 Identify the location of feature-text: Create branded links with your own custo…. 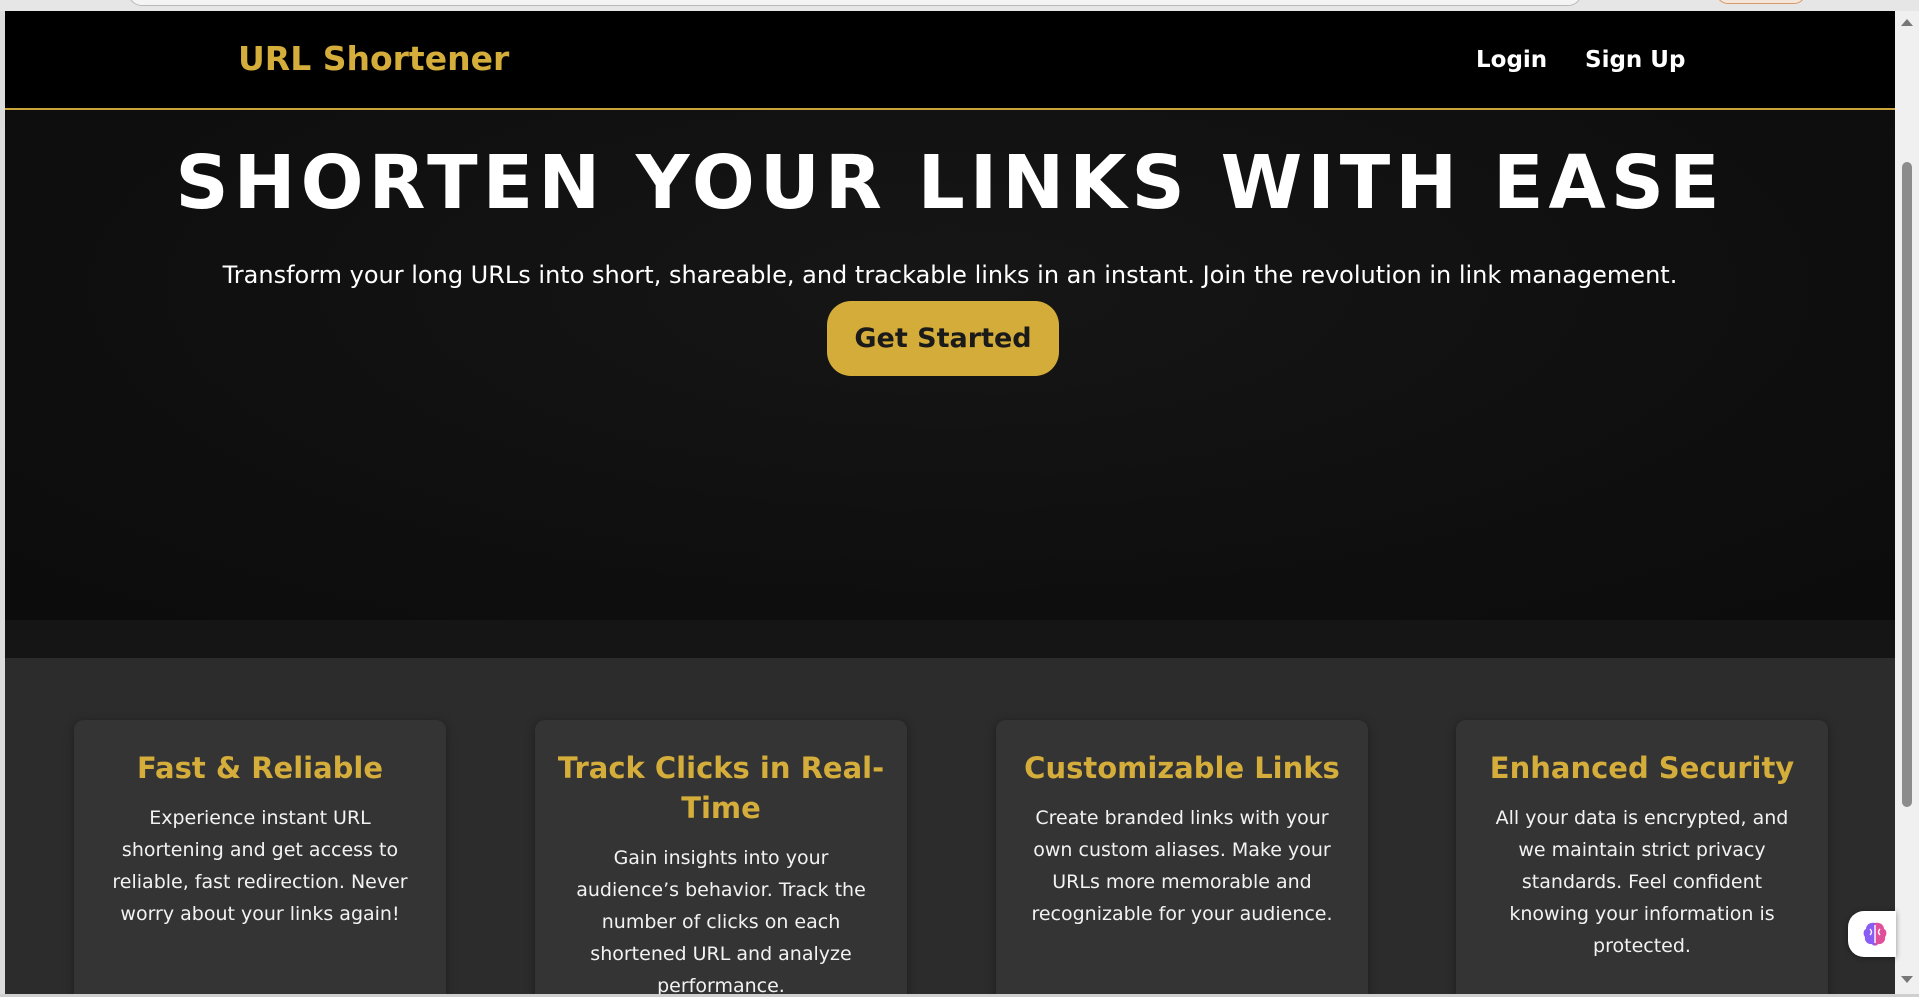
(1182, 866).